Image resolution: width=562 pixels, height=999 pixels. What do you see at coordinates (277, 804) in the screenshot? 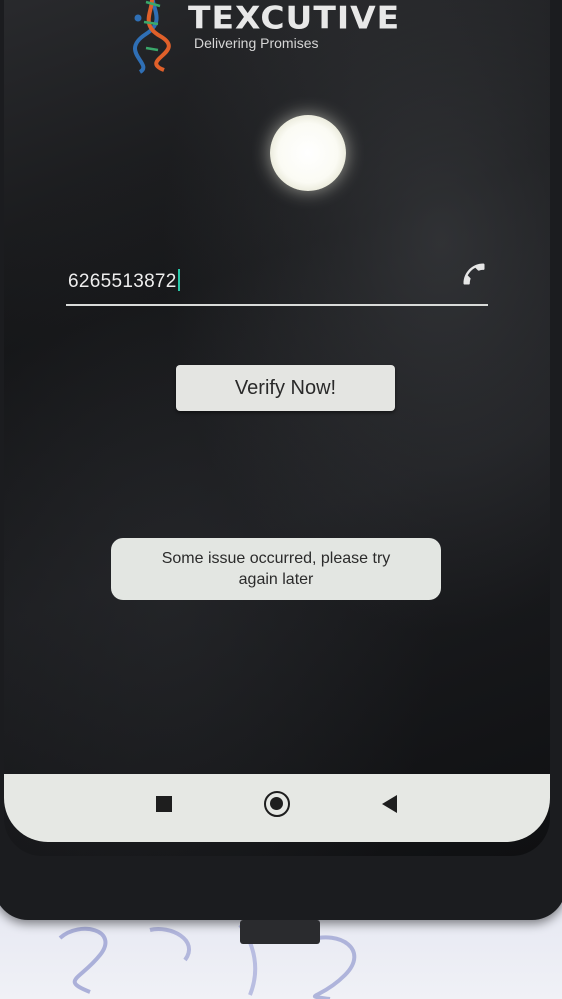
I see `home-circle-icon` at bounding box center [277, 804].